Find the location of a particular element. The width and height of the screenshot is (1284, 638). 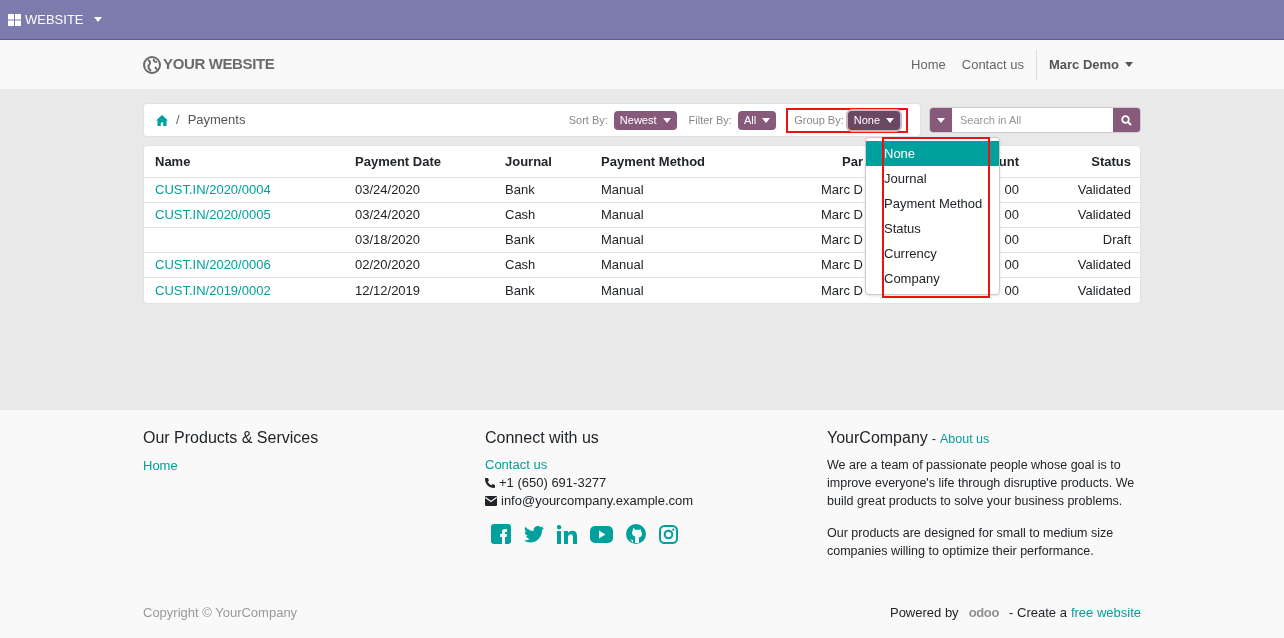

copyright-text: Copyright © YourCompany is located at coordinates (220, 613).